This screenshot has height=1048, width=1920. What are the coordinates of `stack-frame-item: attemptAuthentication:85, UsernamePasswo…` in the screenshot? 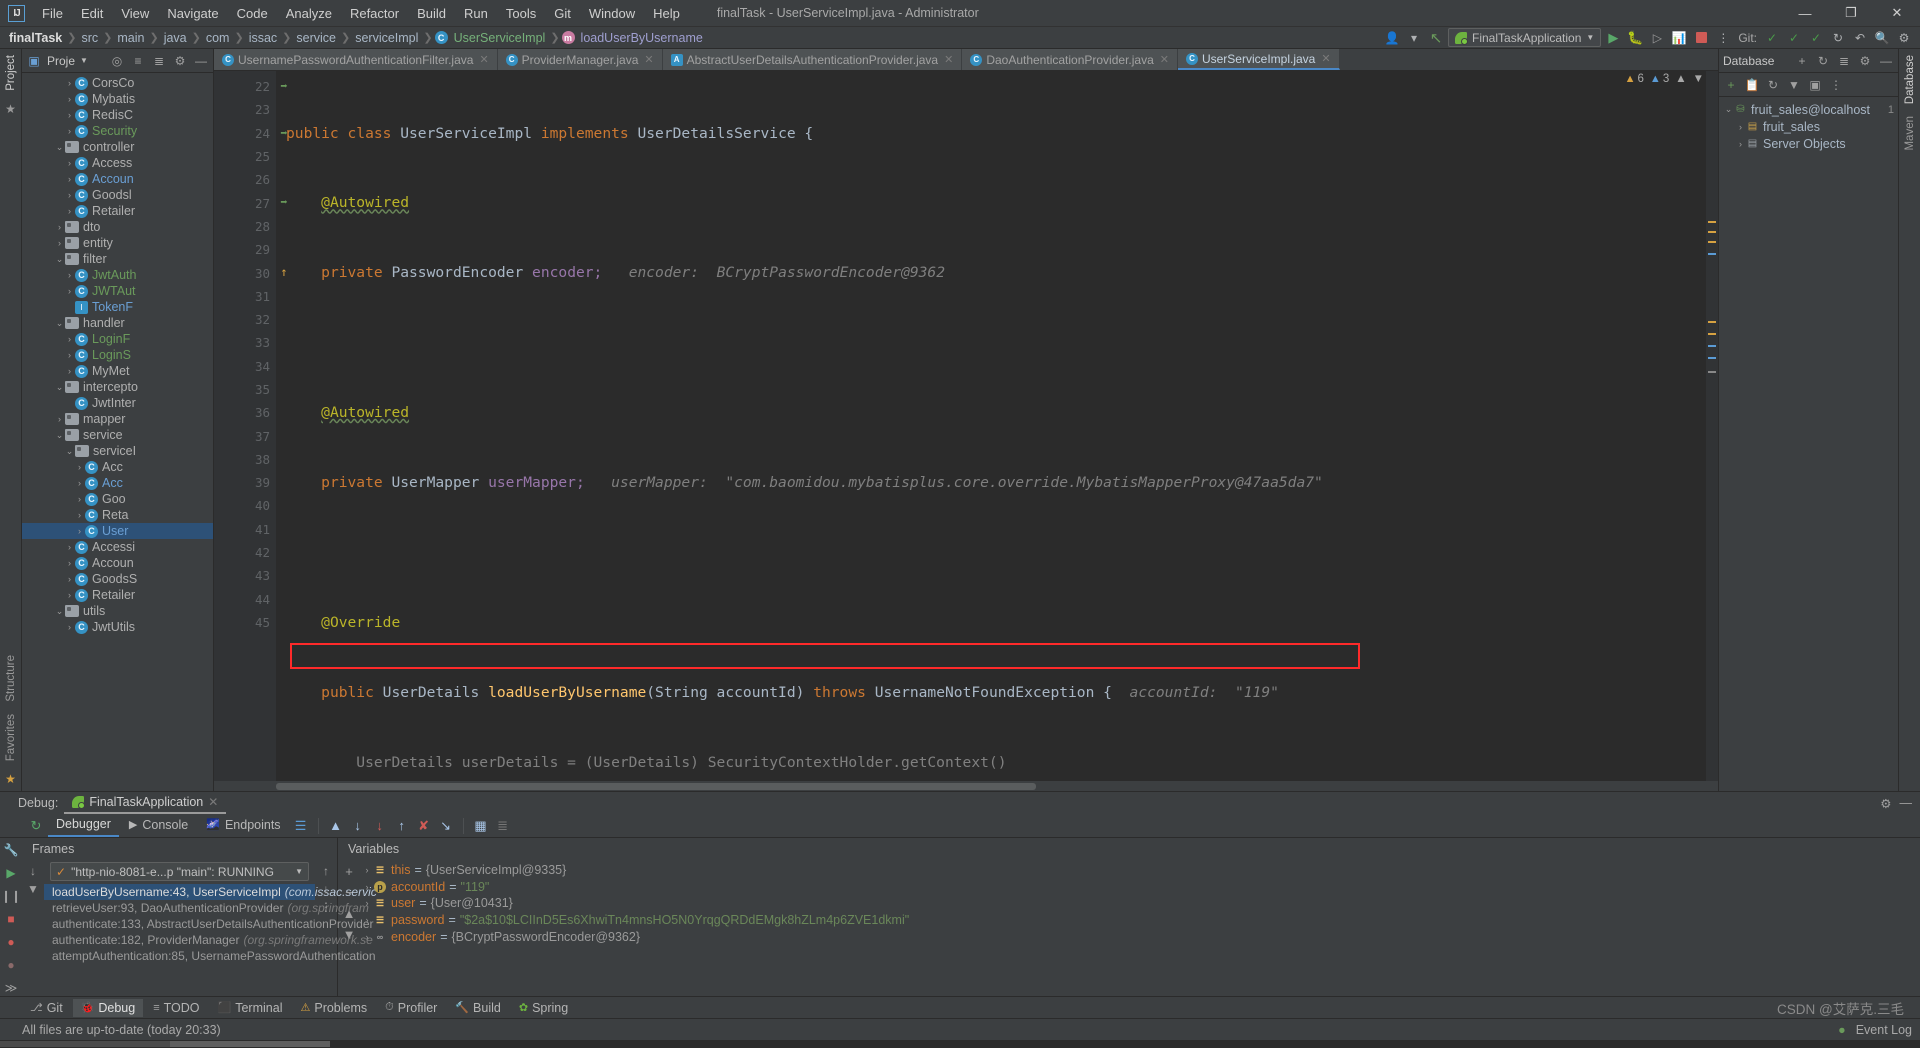 It's located at (210, 956).